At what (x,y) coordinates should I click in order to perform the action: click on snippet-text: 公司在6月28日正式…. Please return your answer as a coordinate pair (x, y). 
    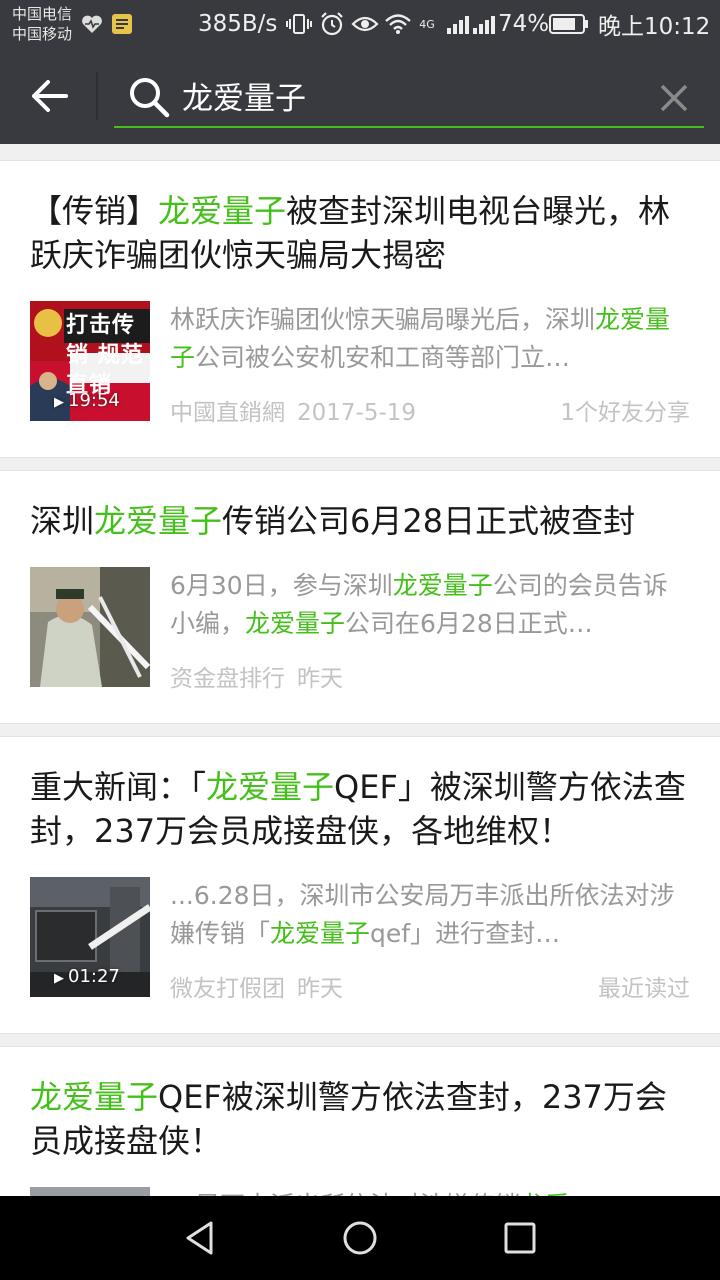
    Looking at the image, I should click on (469, 623).